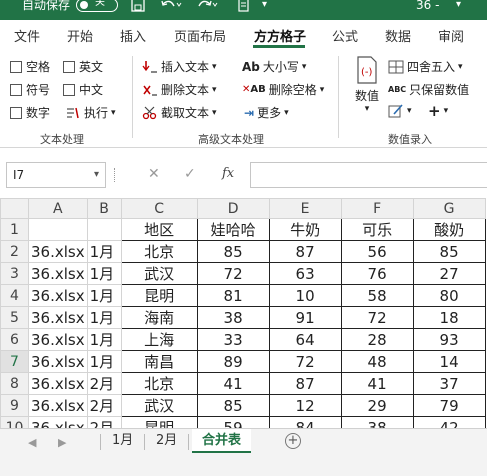 Image resolution: width=487 pixels, height=476 pixels. What do you see at coordinates (14, 273) in the screenshot?
I see `row-header: 3` at bounding box center [14, 273].